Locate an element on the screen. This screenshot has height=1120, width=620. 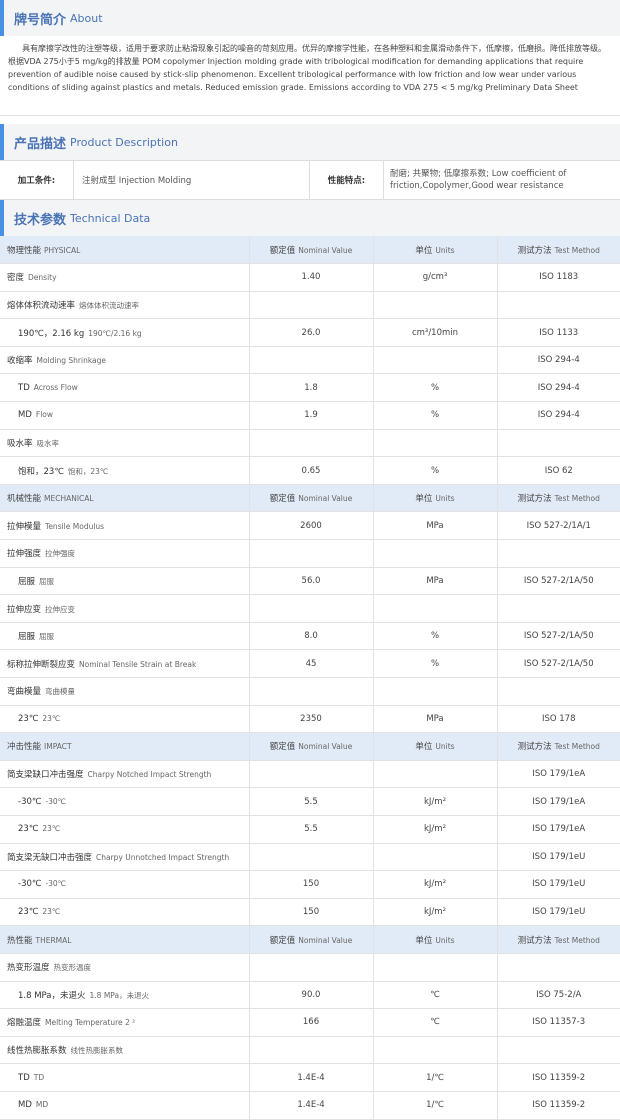
nominal-value: 1.8 is located at coordinates (311, 388).